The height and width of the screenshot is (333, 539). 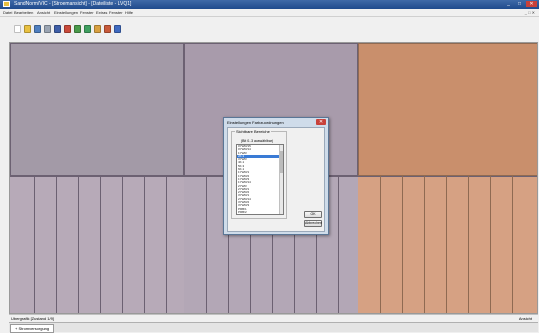 What do you see at coordinates (43, 12) in the screenshot?
I see `menu-item-ansicht: Ansicht` at bounding box center [43, 12].